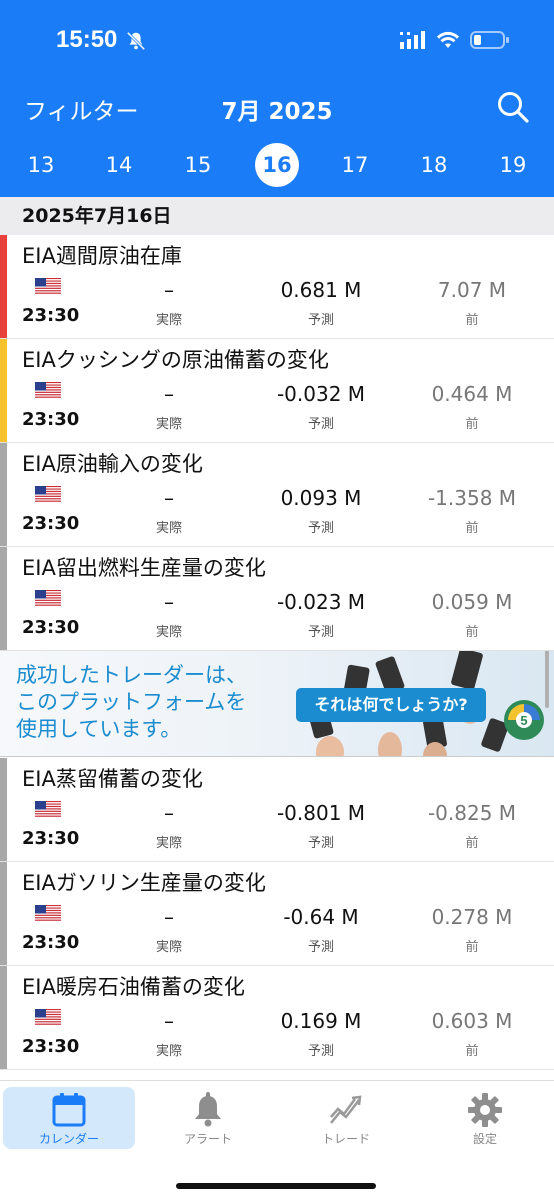 This screenshot has height=1200, width=554. What do you see at coordinates (277, 109) in the screenshot?
I see `month-title: 7月 2025` at bounding box center [277, 109].